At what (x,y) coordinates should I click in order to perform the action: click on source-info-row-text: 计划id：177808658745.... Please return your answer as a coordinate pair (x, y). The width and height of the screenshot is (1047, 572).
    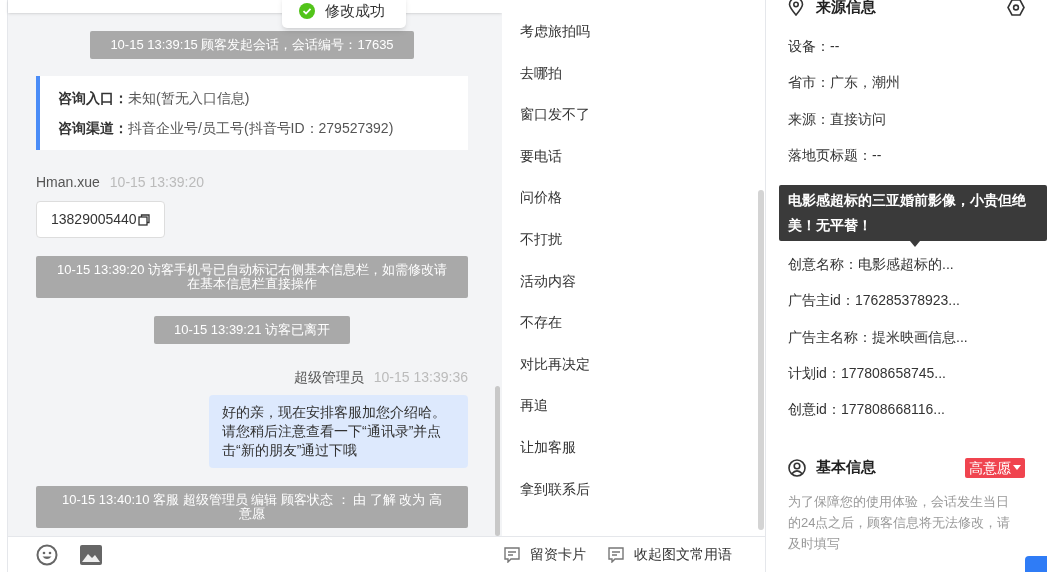
    Looking at the image, I should click on (867, 373).